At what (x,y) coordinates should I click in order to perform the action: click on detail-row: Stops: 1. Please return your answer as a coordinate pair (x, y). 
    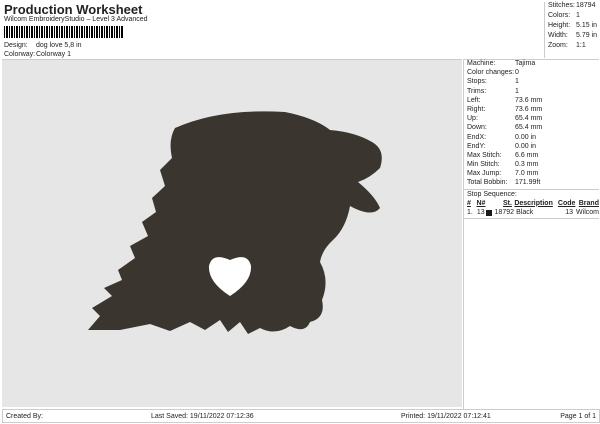
    Looking at the image, I should click on (531, 82).